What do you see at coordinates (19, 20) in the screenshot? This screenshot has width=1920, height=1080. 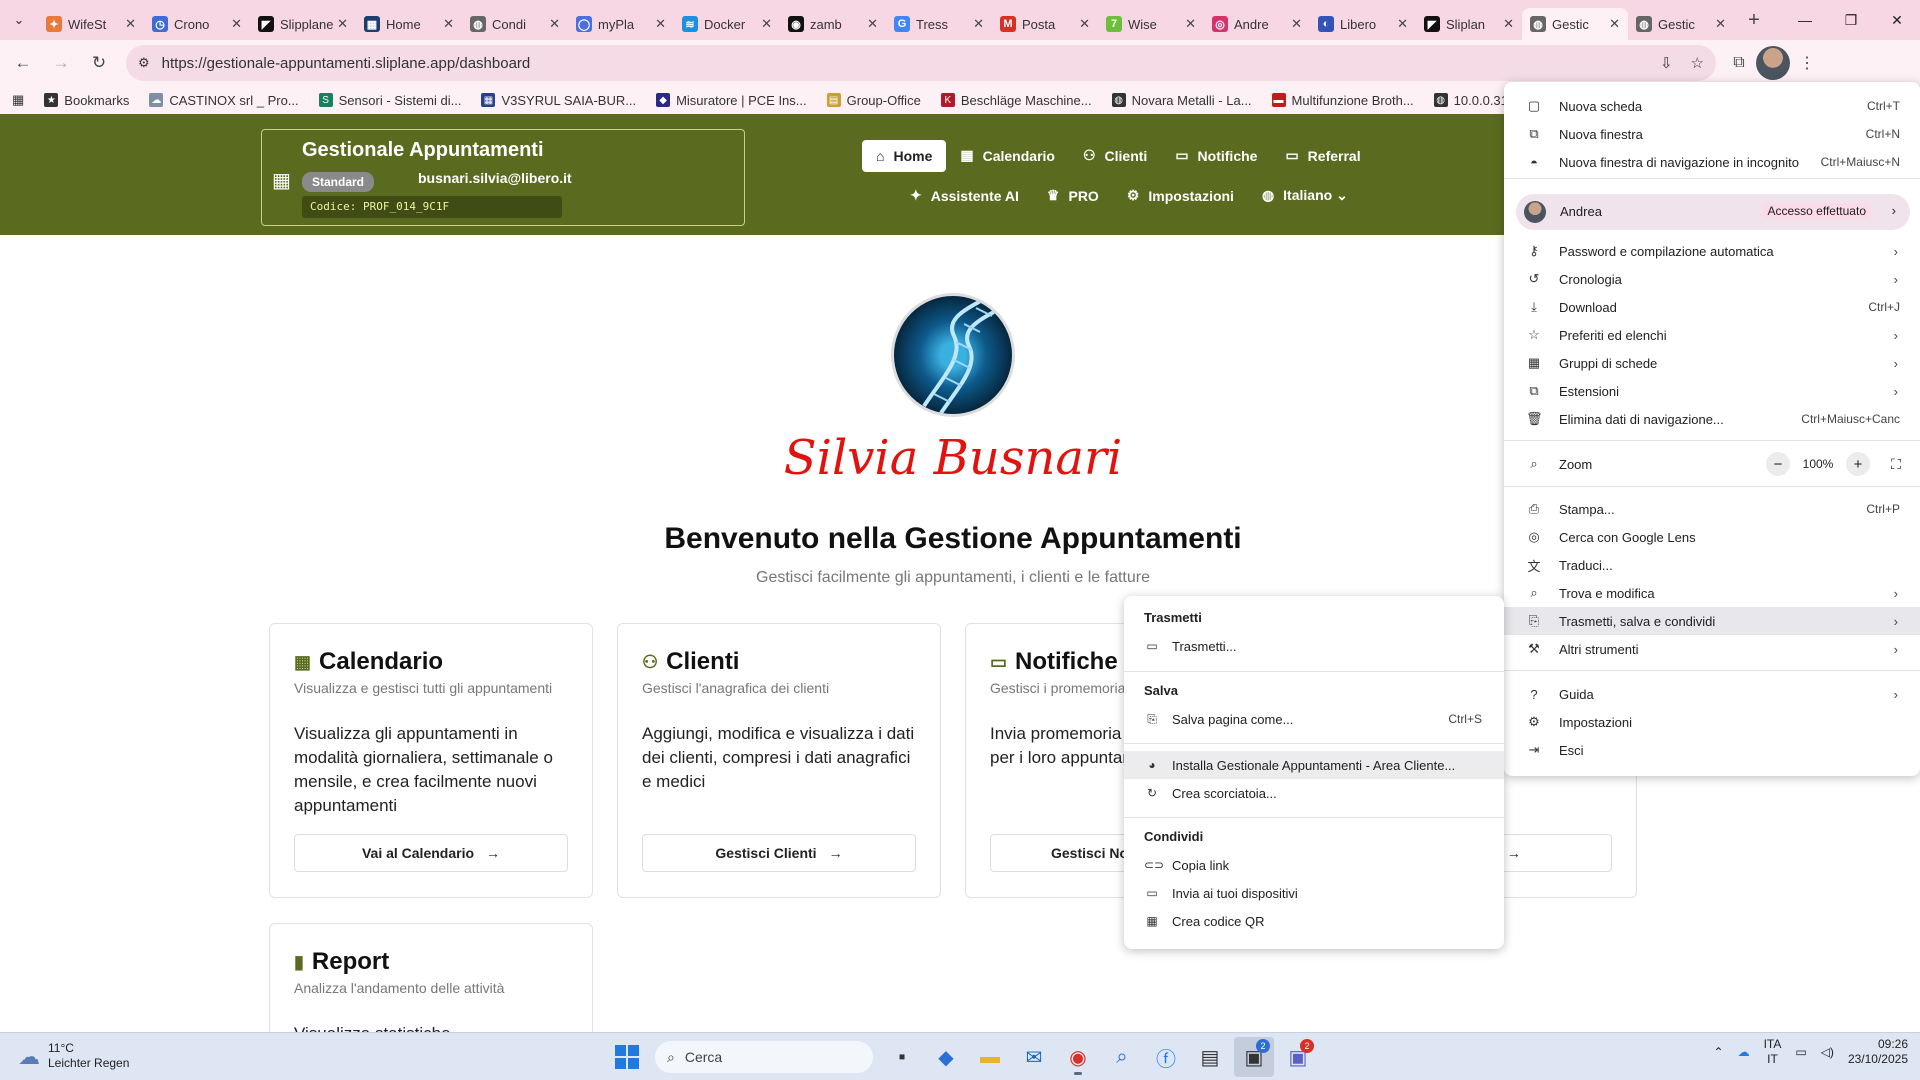 I see `tab-search-button: ⌄` at bounding box center [19, 20].